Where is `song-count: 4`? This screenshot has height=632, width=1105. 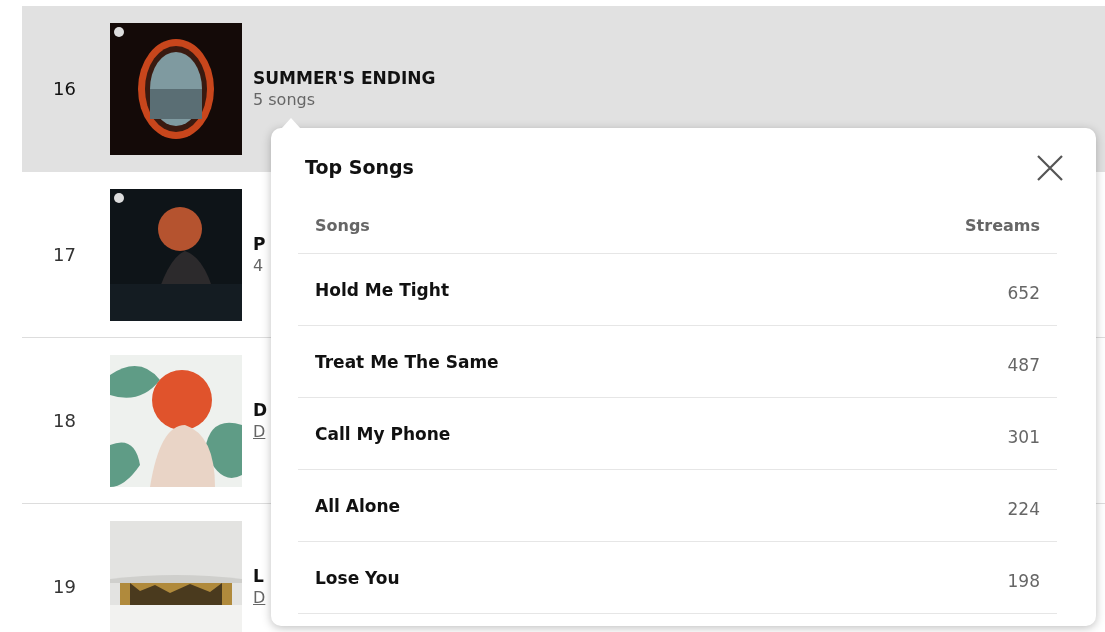 song-count: 4 is located at coordinates (259, 265).